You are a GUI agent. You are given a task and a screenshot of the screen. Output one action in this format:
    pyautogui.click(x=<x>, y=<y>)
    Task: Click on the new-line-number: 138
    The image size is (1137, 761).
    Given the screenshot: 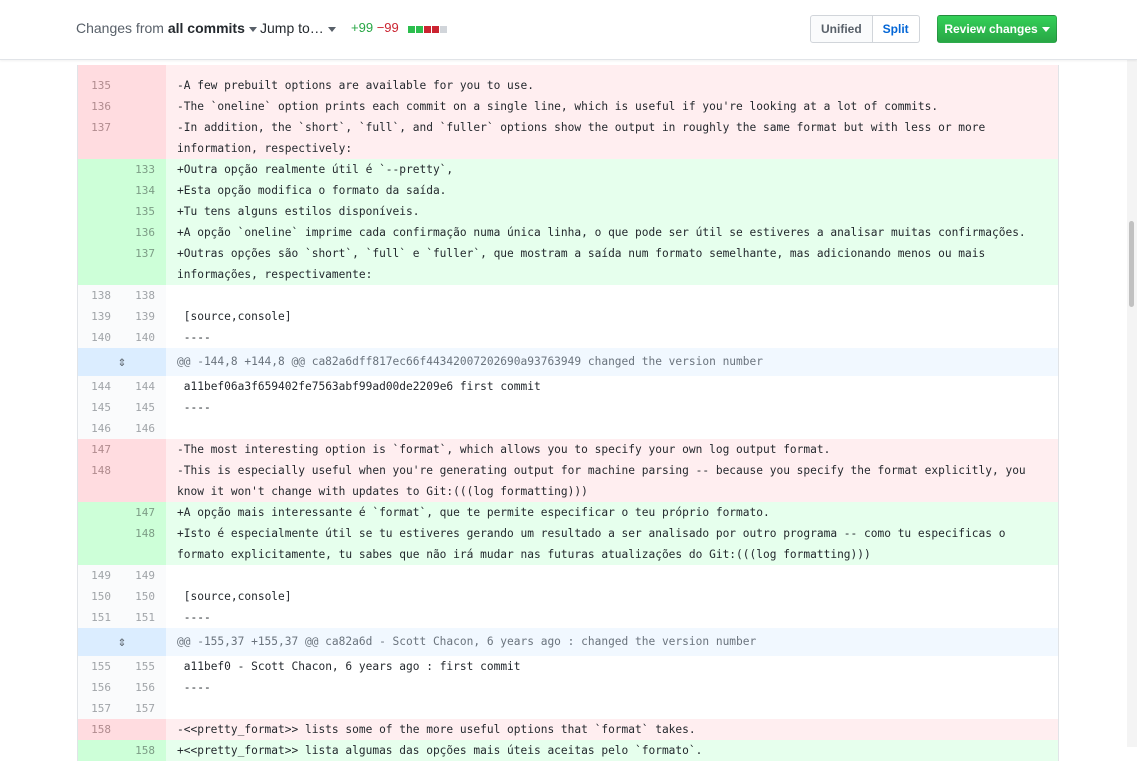 What is the action you would take?
    pyautogui.click(x=144, y=295)
    